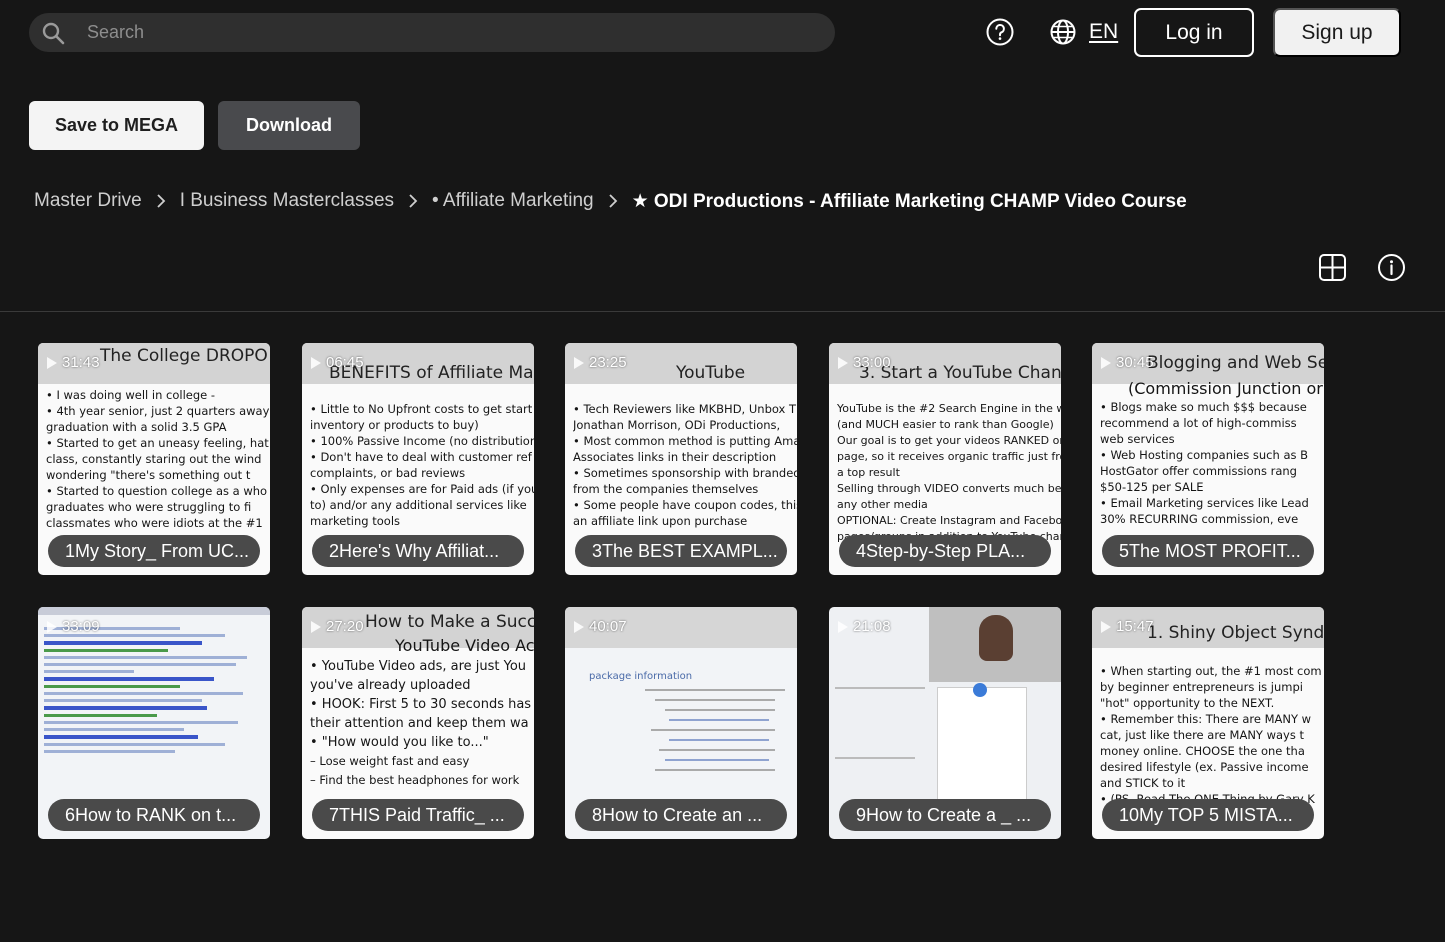  What do you see at coordinates (116, 125) in the screenshot?
I see `save-to-mega-button: Save to MEGA` at bounding box center [116, 125].